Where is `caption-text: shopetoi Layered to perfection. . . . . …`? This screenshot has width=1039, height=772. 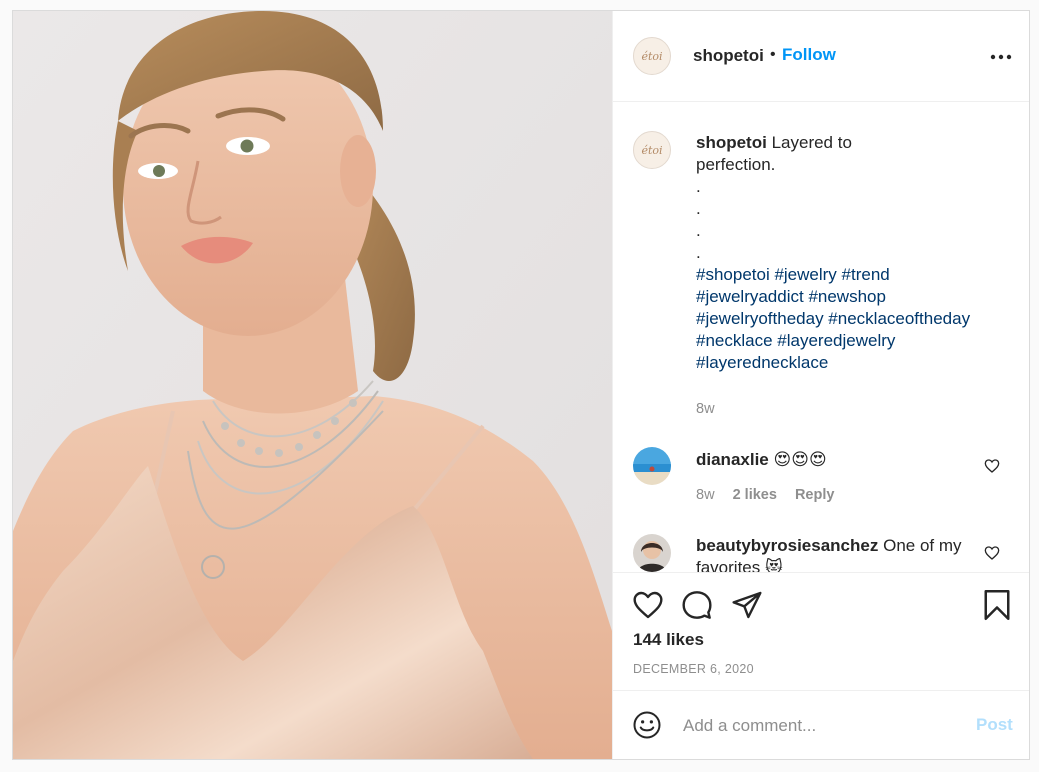 caption-text: shopetoi Layered to perfection. . . . . … is located at coordinates (851, 253).